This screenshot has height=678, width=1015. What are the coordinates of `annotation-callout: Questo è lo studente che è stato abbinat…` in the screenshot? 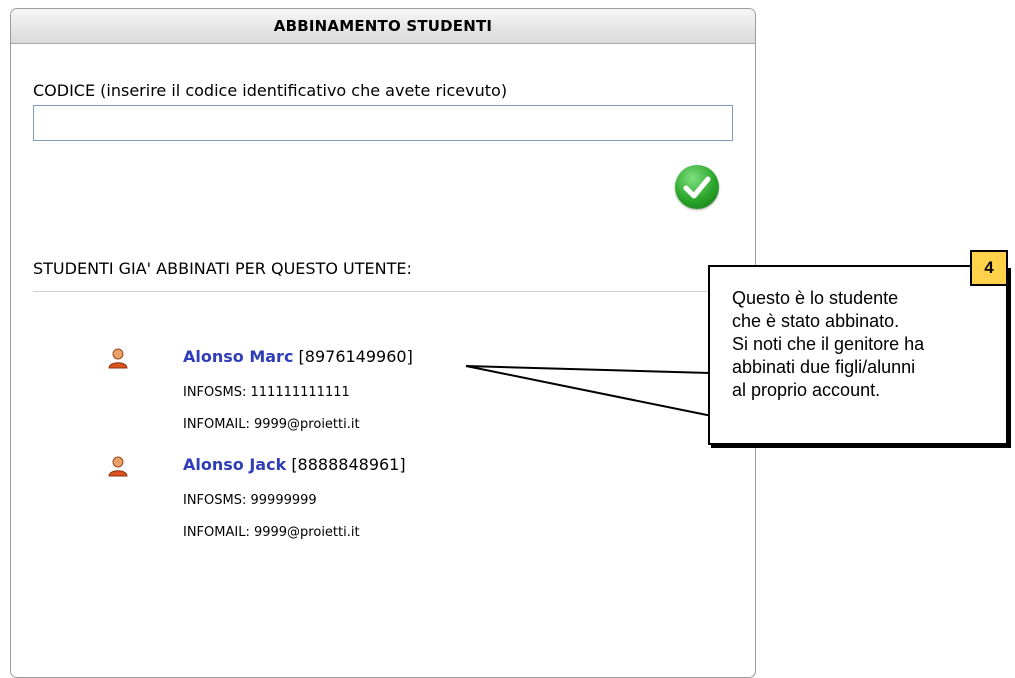 It's located at (858, 355).